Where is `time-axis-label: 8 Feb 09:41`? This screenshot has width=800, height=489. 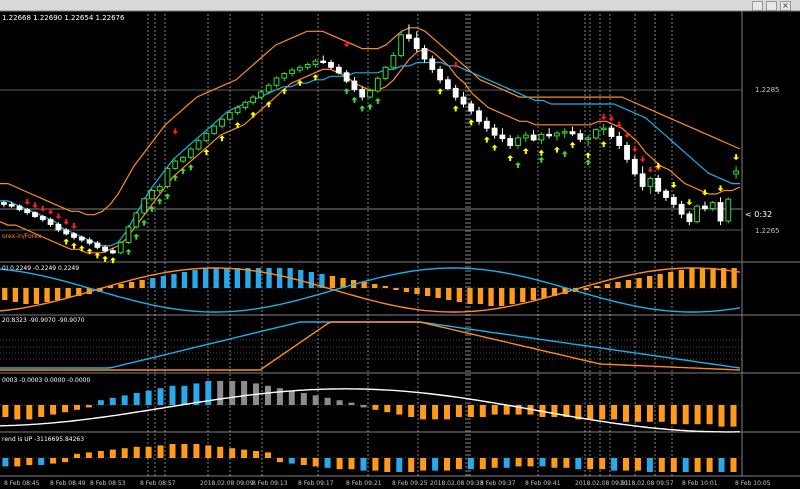
time-axis-label: 8 Feb 09:41 is located at coordinates (543, 483).